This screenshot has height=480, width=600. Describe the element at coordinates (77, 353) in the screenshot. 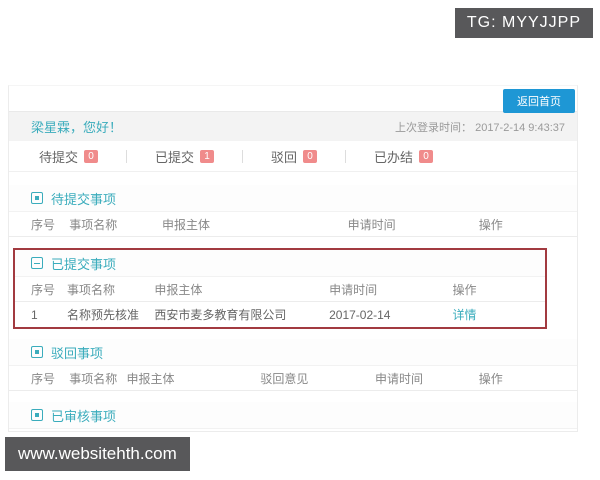

I see `section-title-text: 驳回事项` at that location.